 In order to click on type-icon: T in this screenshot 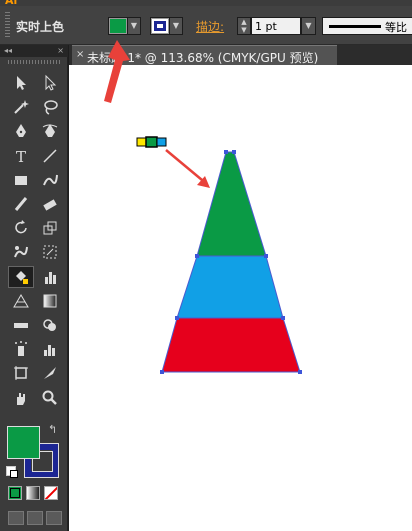, I will do `click(21, 156)`.